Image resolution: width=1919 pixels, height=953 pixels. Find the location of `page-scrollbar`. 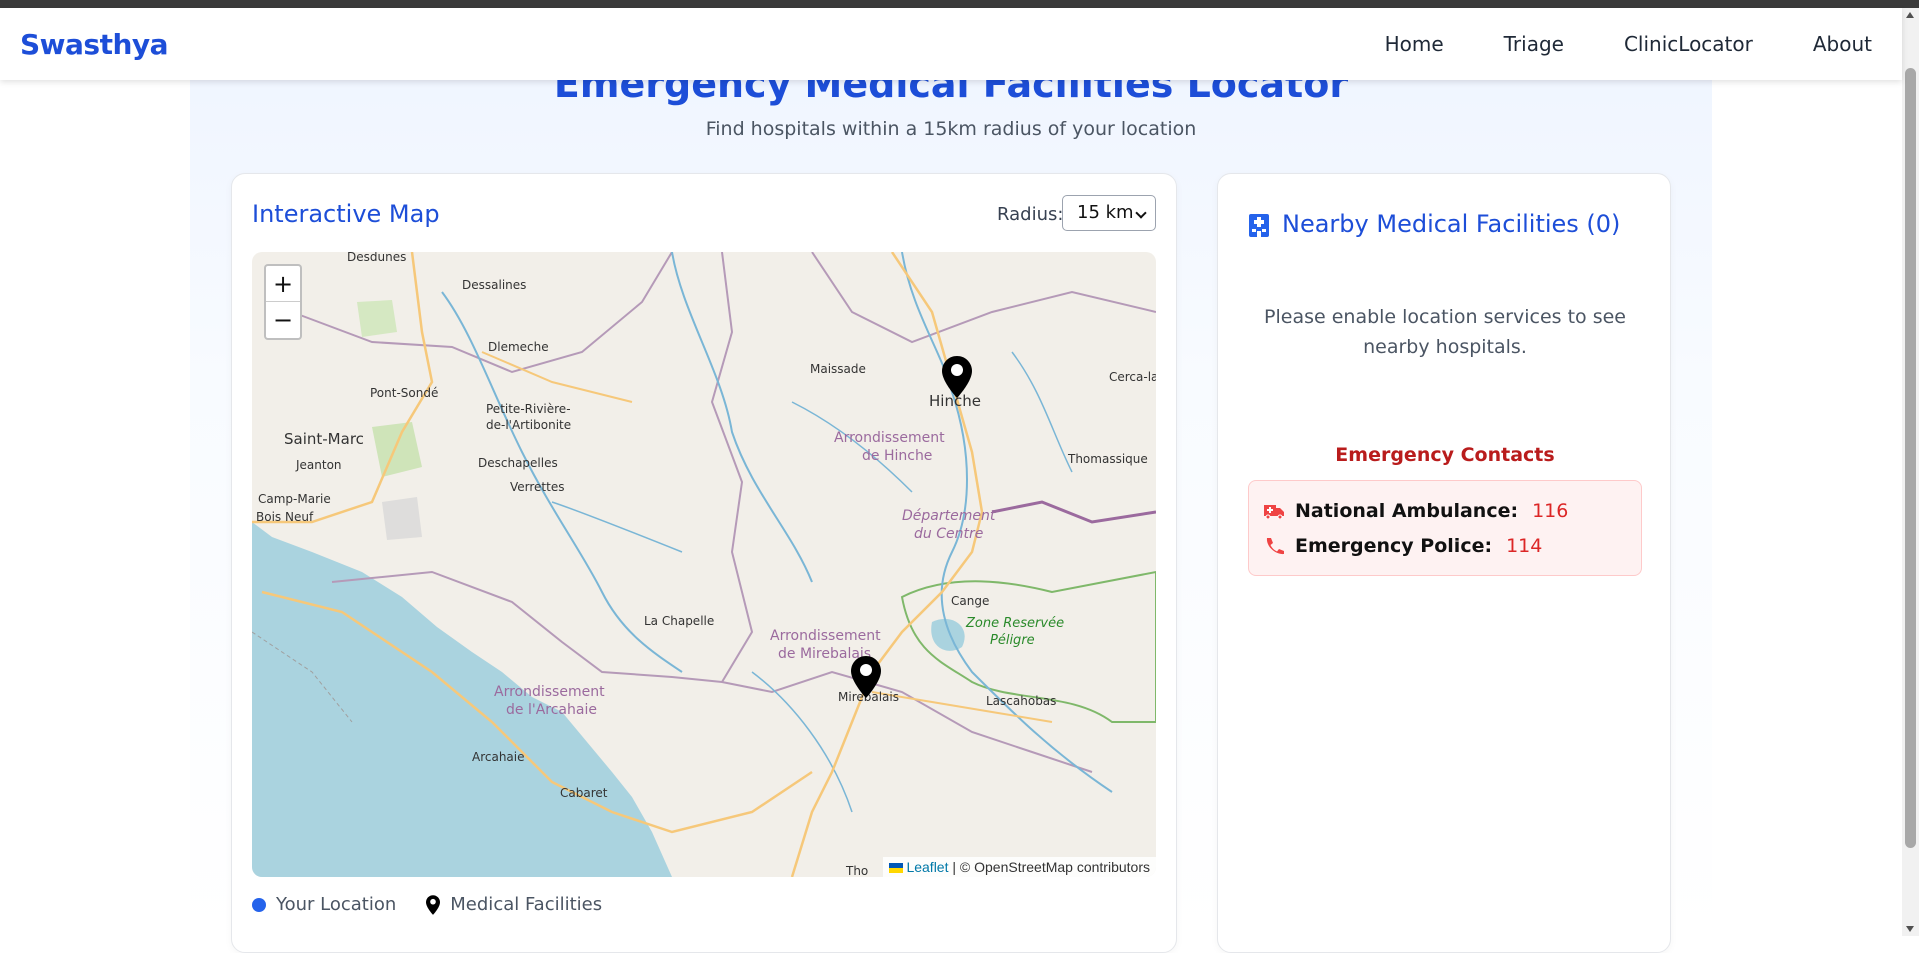

page-scrollbar is located at coordinates (1910, 472).